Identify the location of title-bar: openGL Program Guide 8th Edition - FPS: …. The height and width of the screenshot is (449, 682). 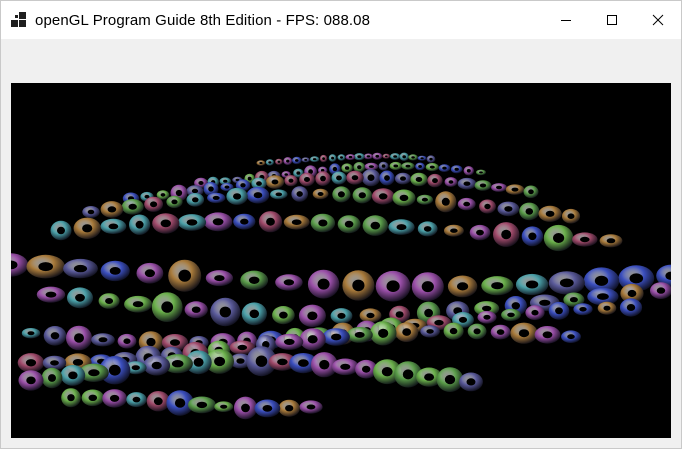
(341, 20).